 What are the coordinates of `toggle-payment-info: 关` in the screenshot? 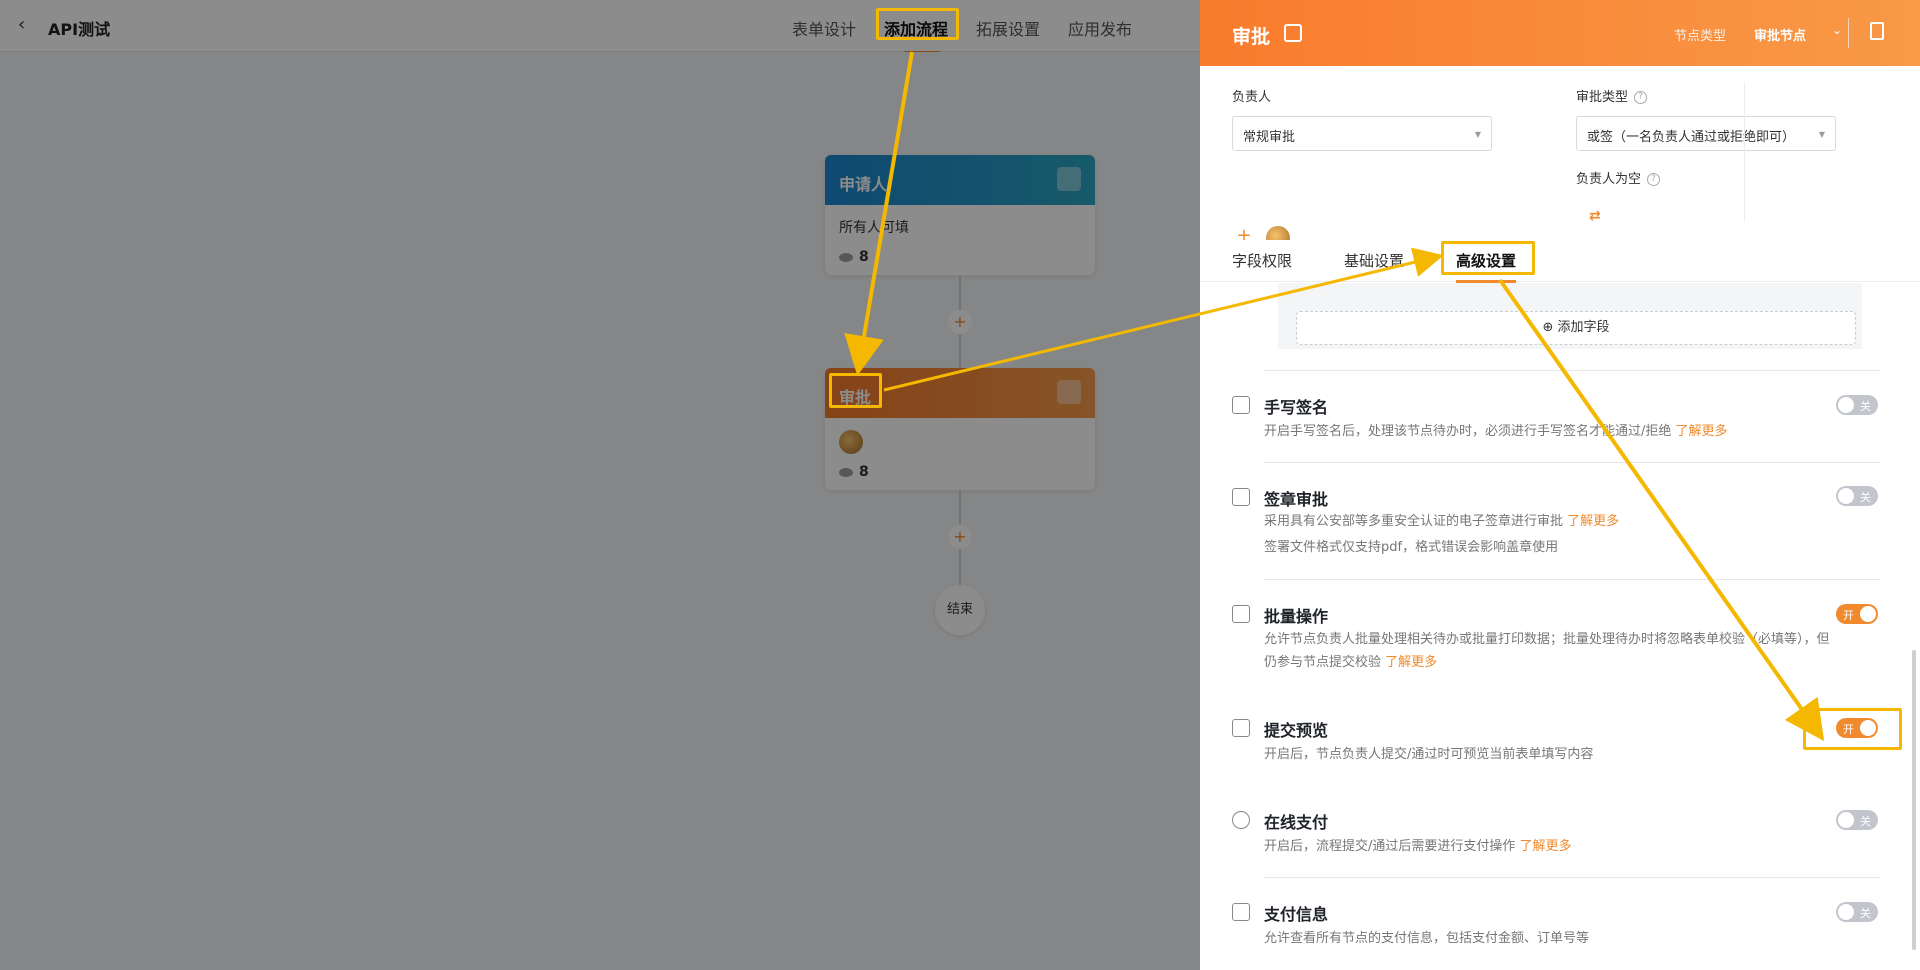 It's located at (1857, 912).